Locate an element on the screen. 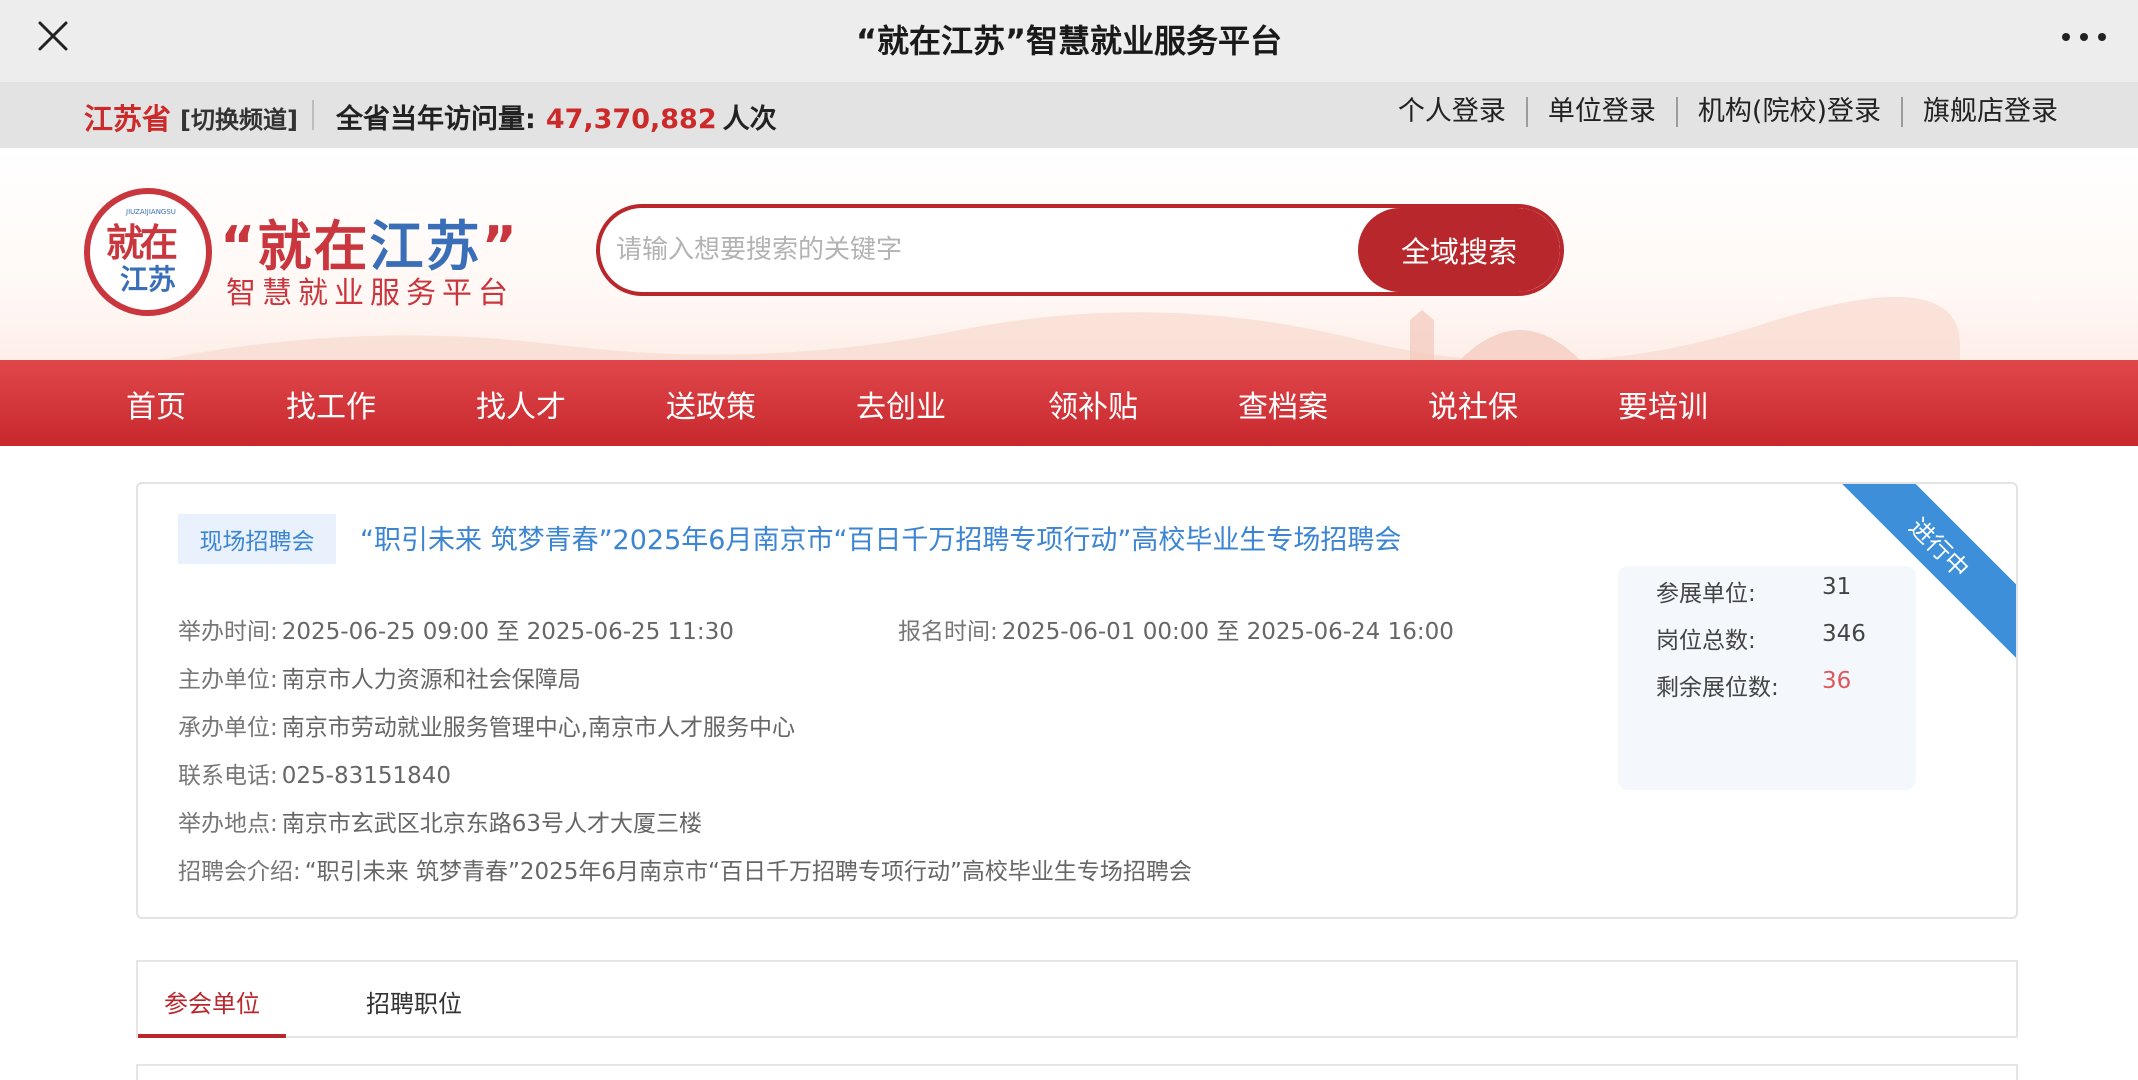 This screenshot has width=2138, height=1080. nav-policy: 送政策 is located at coordinates (711, 404).